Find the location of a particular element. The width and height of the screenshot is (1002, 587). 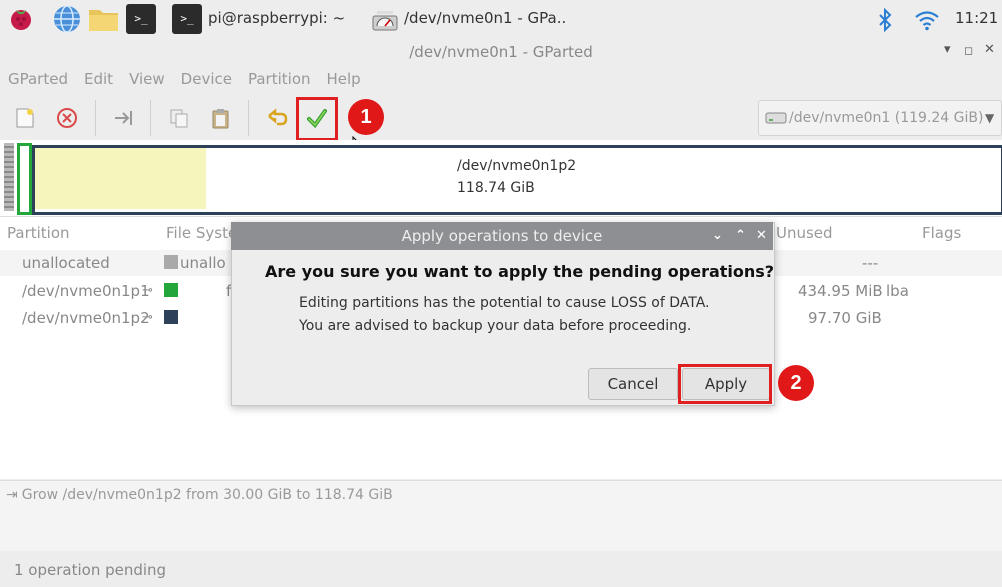

clock: 11:21 is located at coordinates (976, 18).